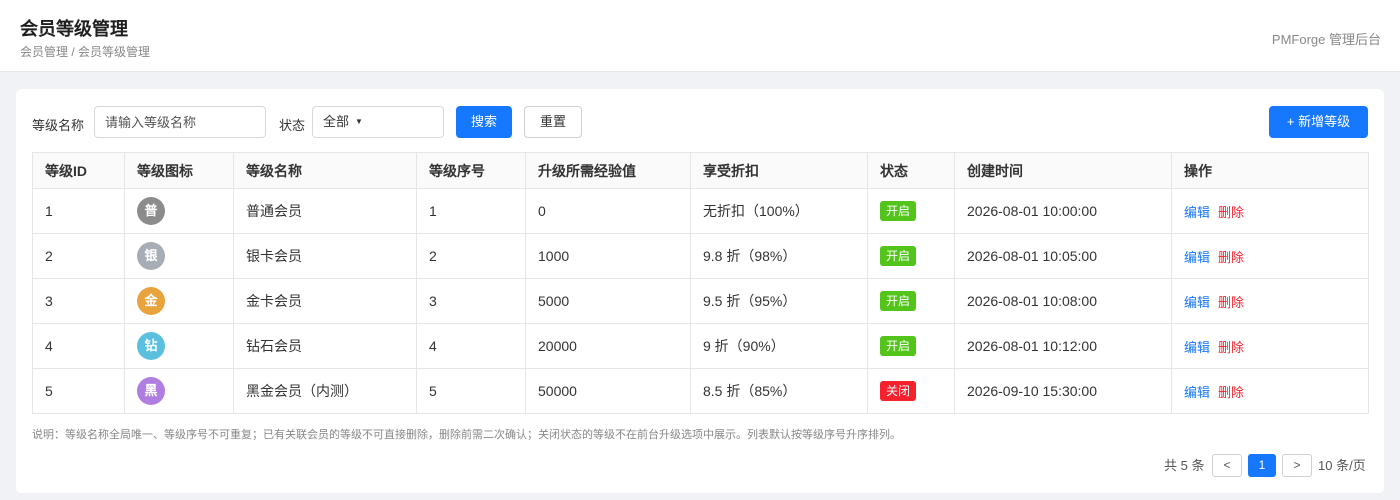 This screenshot has width=1400, height=500. I want to click on required-exp: 20000, so click(608, 346).